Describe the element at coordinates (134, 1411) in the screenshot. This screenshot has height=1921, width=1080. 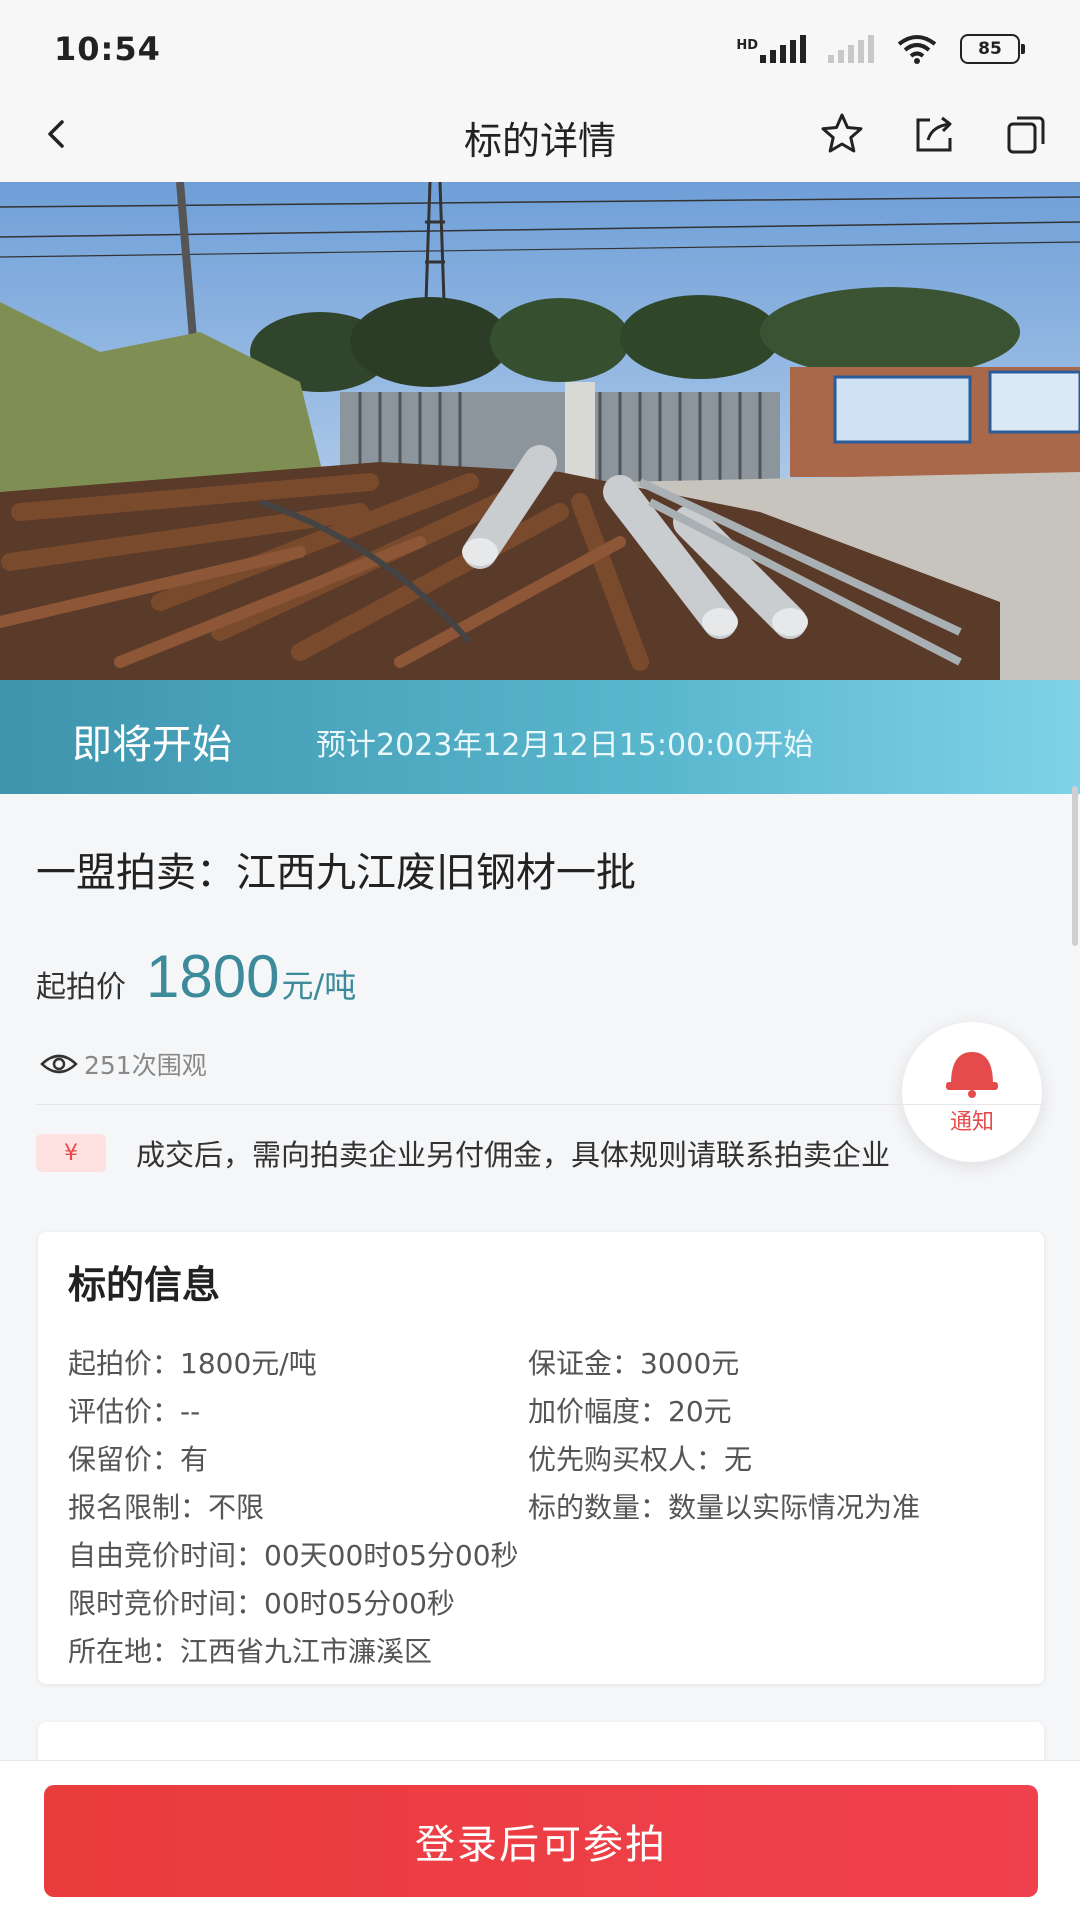
I see `info-appraisal: 评估价：--` at that location.